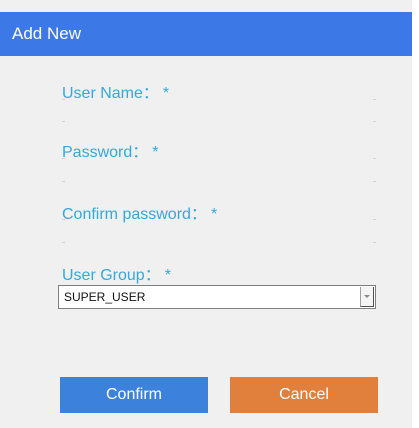 The image size is (419, 428). I want to click on cancel-button: Cancel, so click(304, 395).